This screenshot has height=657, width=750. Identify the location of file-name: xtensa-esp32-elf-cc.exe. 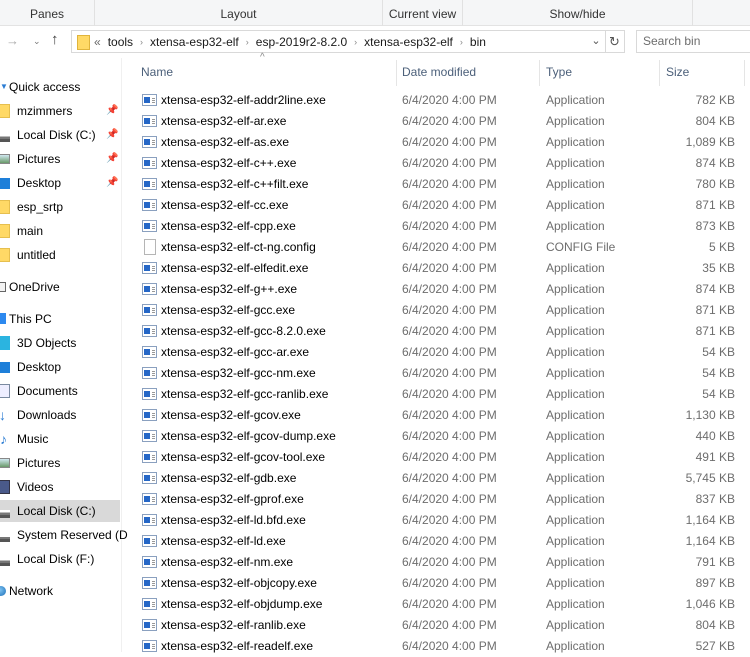
(225, 205).